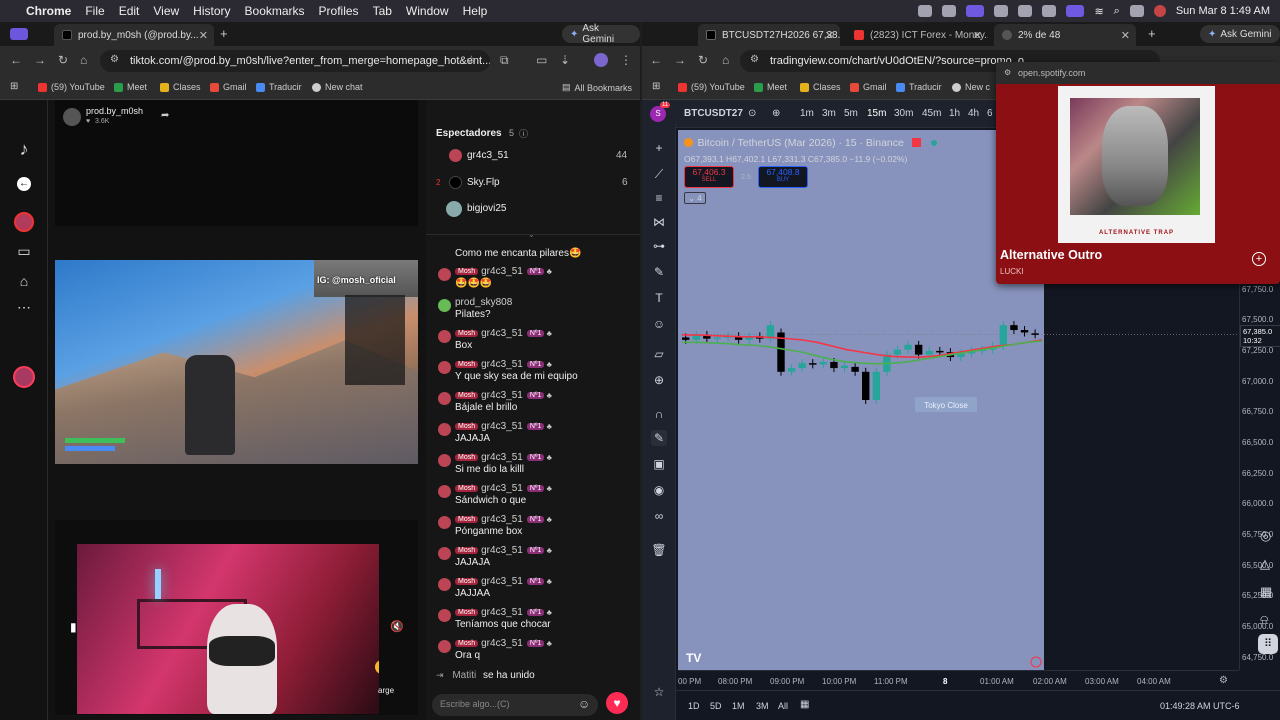 The width and height of the screenshot is (1280, 720). What do you see at coordinates (134, 35) in the screenshot?
I see `tab-tiktok: prod.by_m0sh (@prod.by... ✕` at bounding box center [134, 35].